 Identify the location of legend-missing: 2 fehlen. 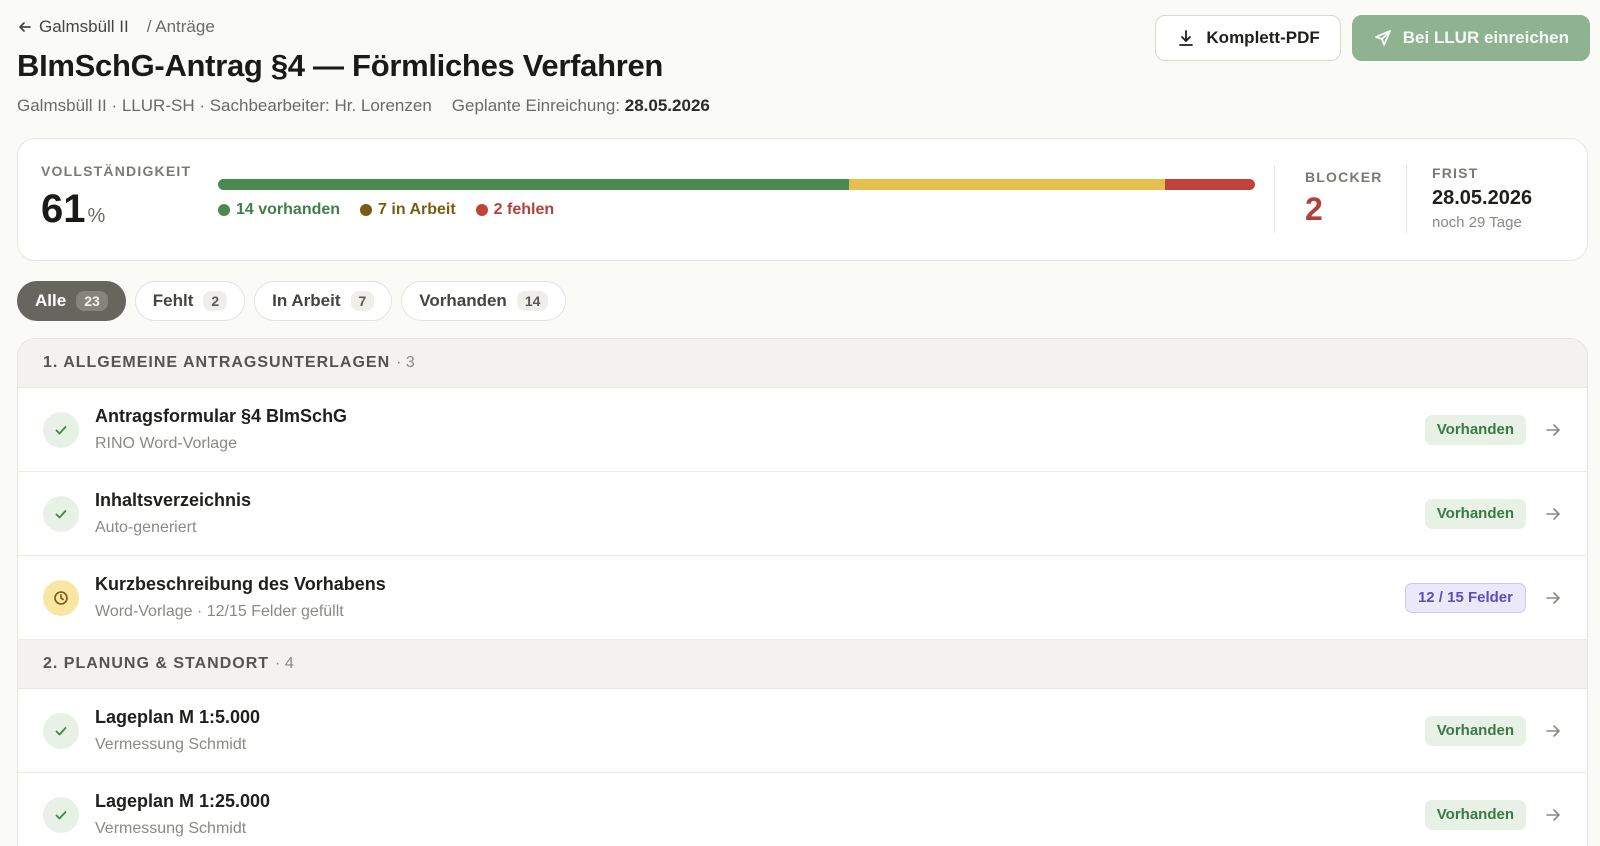
(515, 210).